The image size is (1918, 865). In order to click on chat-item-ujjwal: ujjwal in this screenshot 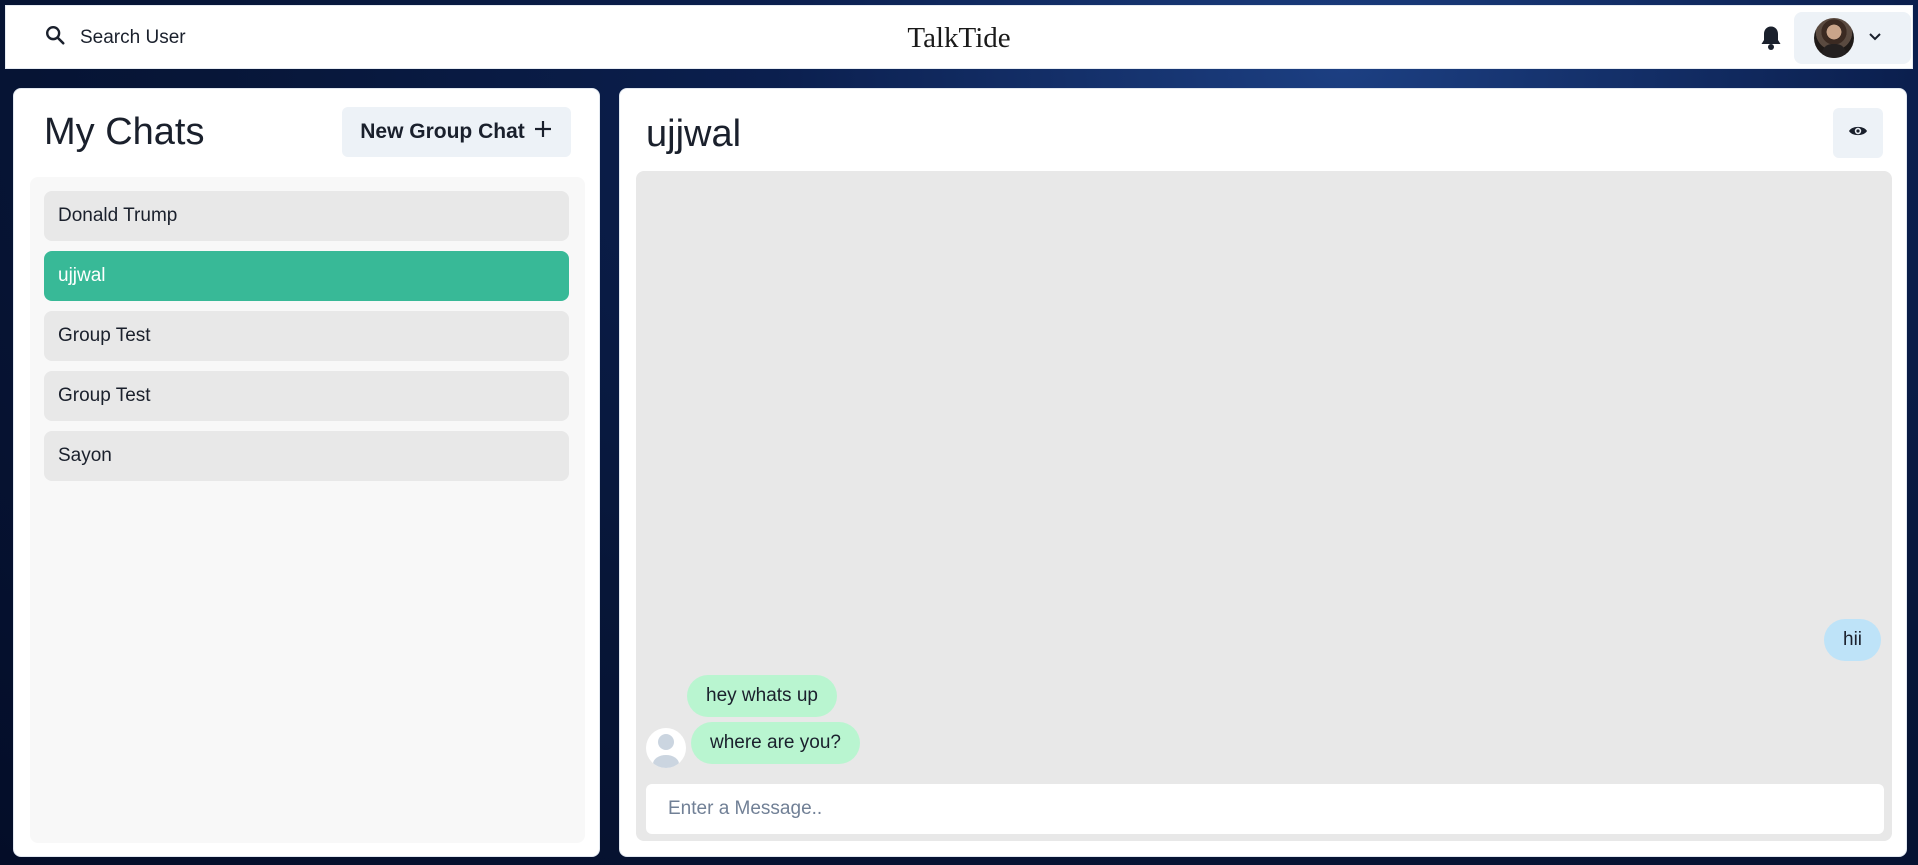, I will do `click(306, 276)`.